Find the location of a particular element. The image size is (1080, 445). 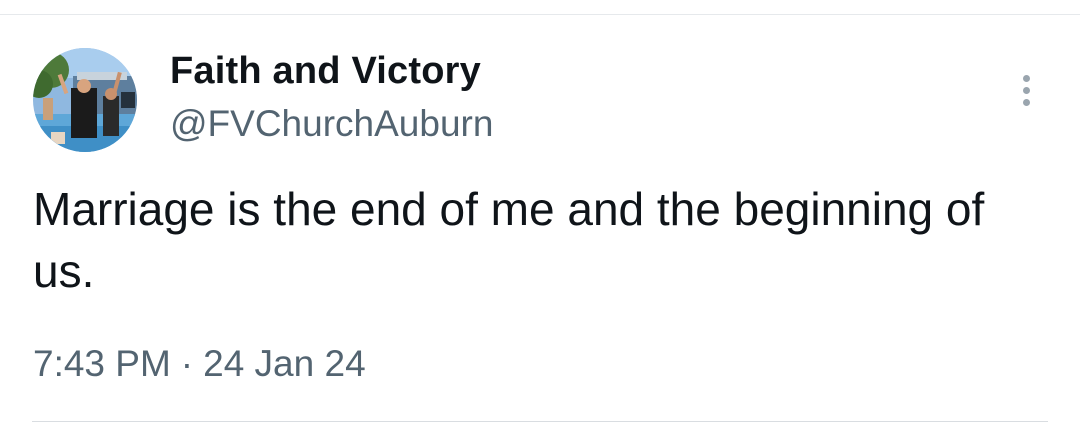

author-avatar is located at coordinates (85, 100).